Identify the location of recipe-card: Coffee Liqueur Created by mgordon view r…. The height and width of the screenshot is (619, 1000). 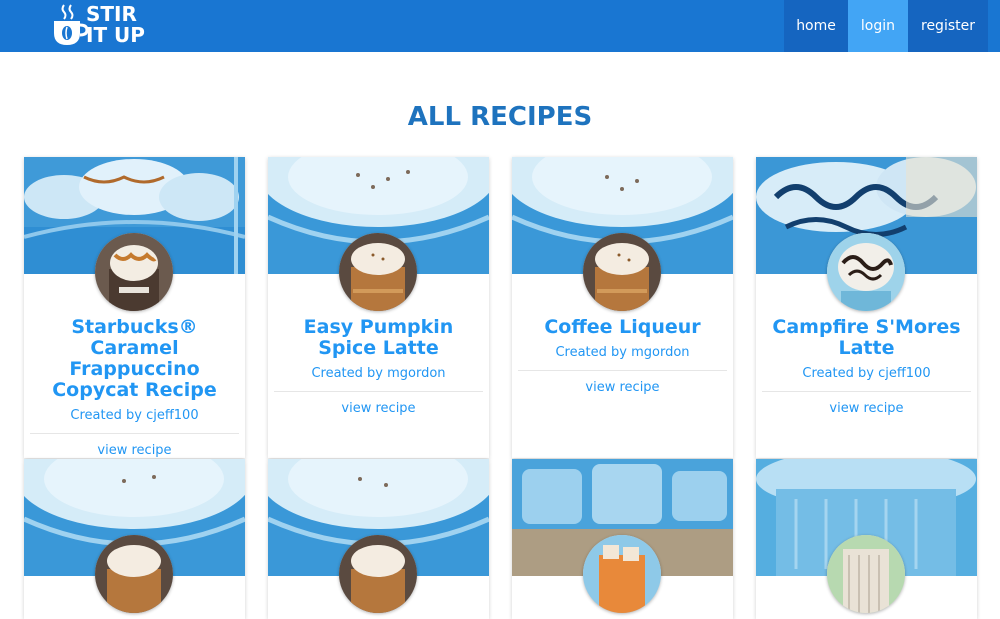
(622, 307).